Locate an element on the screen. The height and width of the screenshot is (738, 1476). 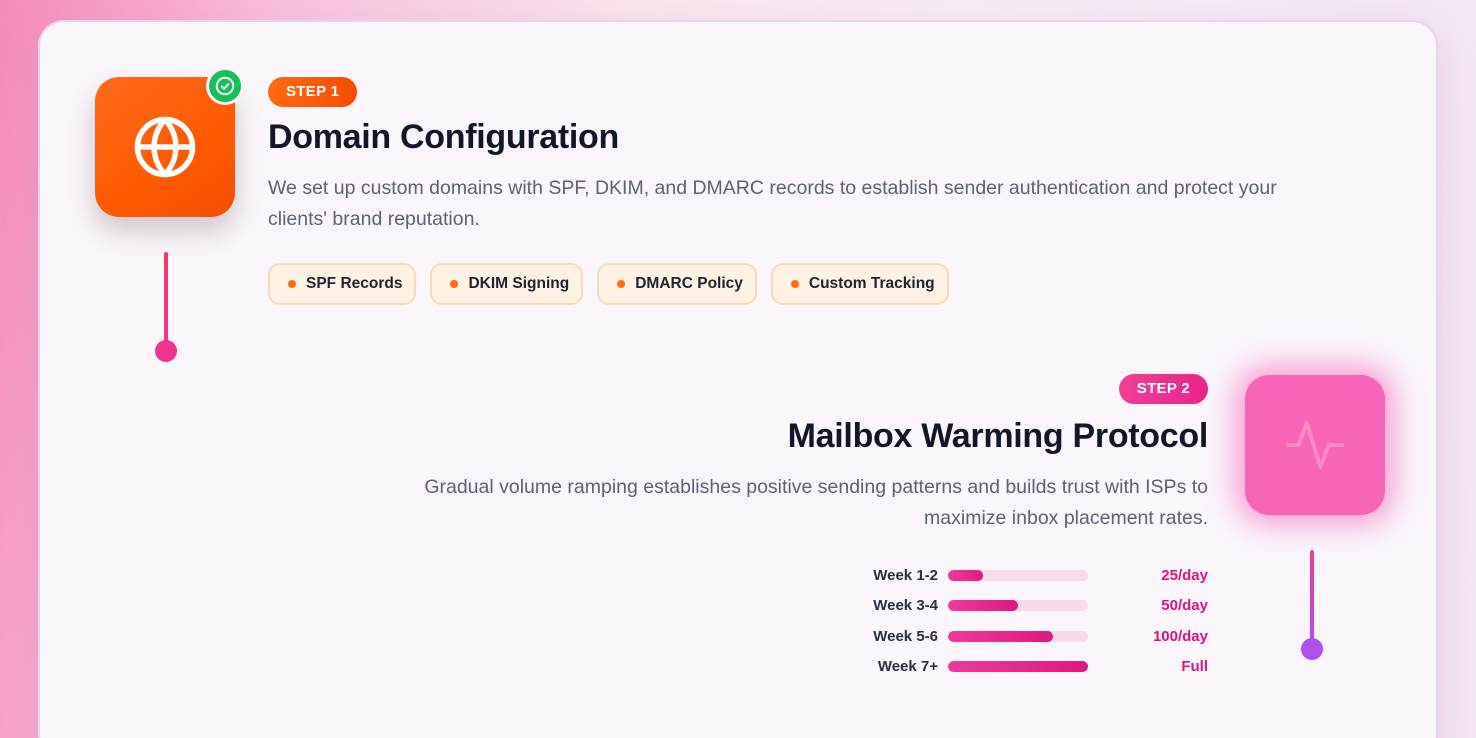
step2-connector-dot is located at coordinates (1312, 649).